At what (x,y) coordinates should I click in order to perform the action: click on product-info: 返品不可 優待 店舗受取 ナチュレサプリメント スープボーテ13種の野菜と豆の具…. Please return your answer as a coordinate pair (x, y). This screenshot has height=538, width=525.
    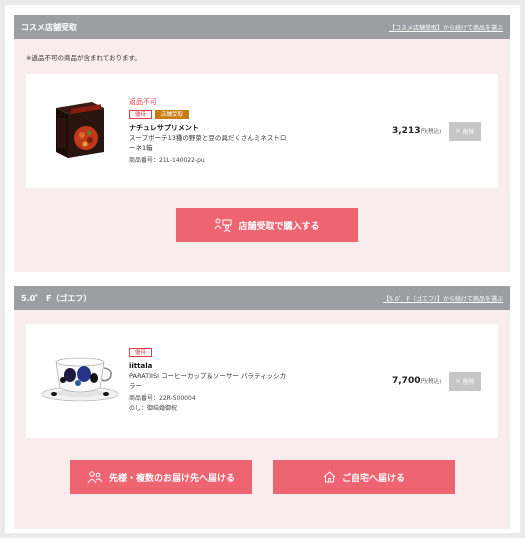
    Looking at the image, I should click on (209, 131).